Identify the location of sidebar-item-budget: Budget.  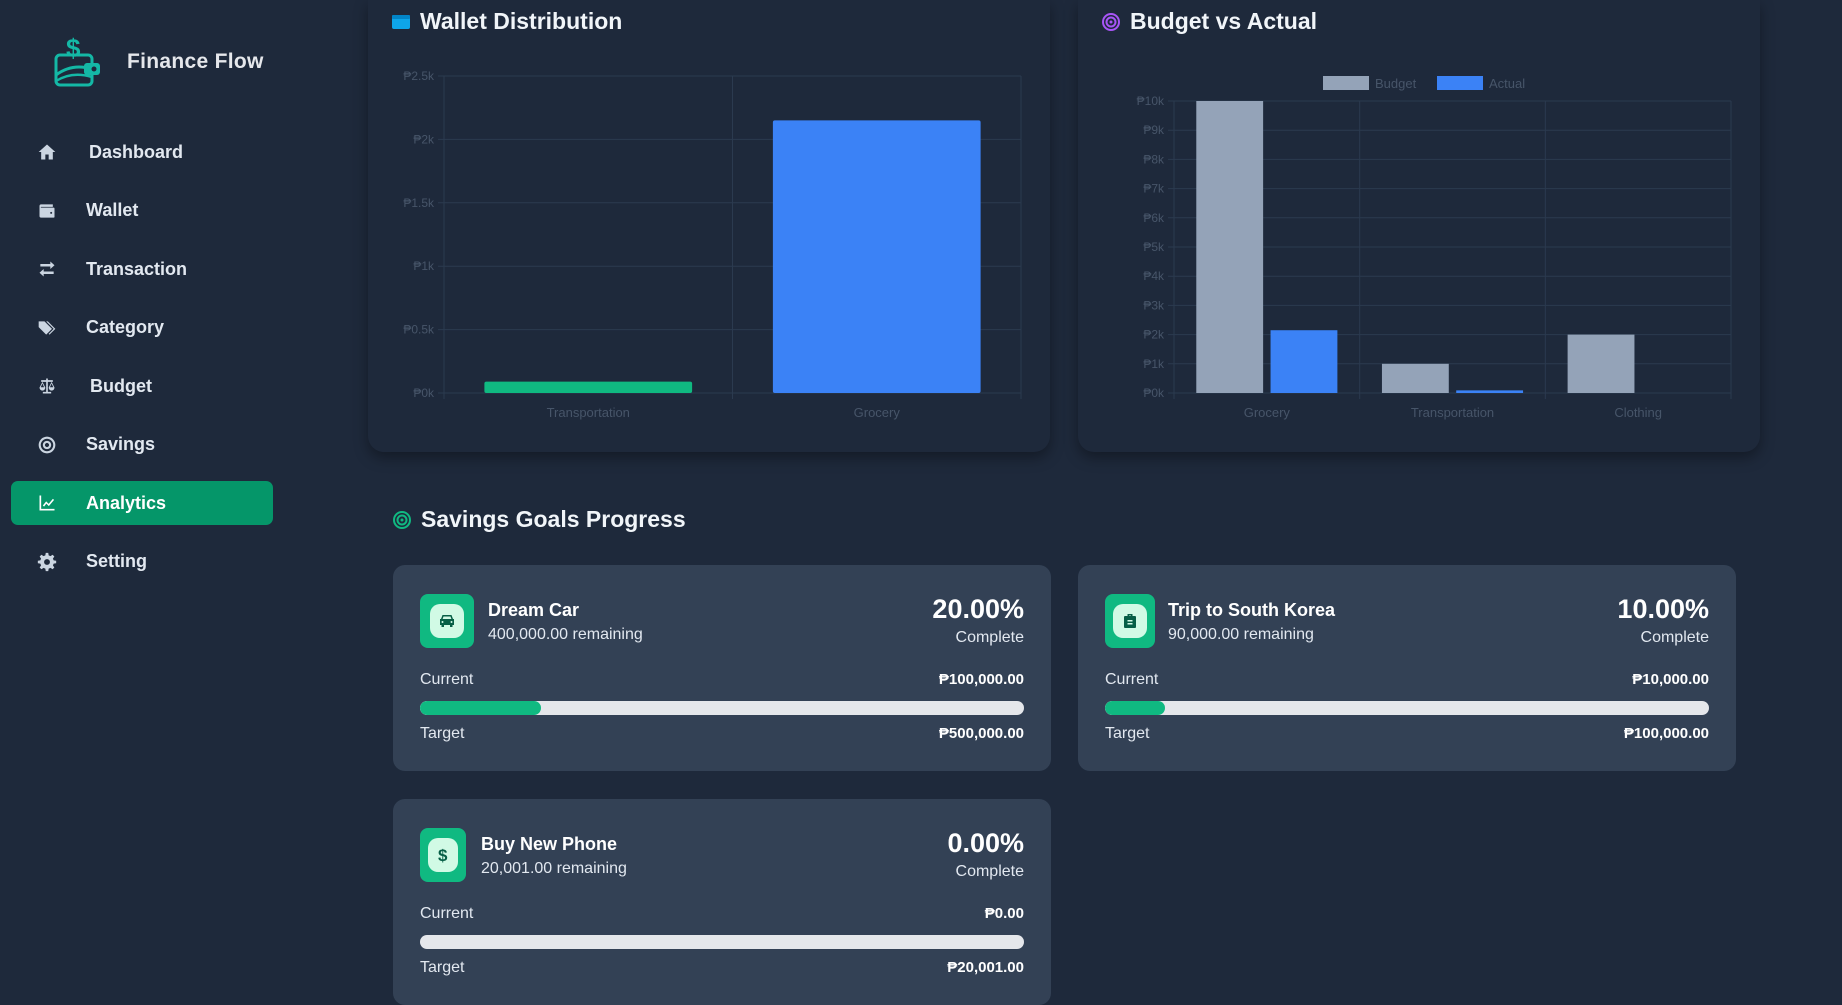
(142, 386).